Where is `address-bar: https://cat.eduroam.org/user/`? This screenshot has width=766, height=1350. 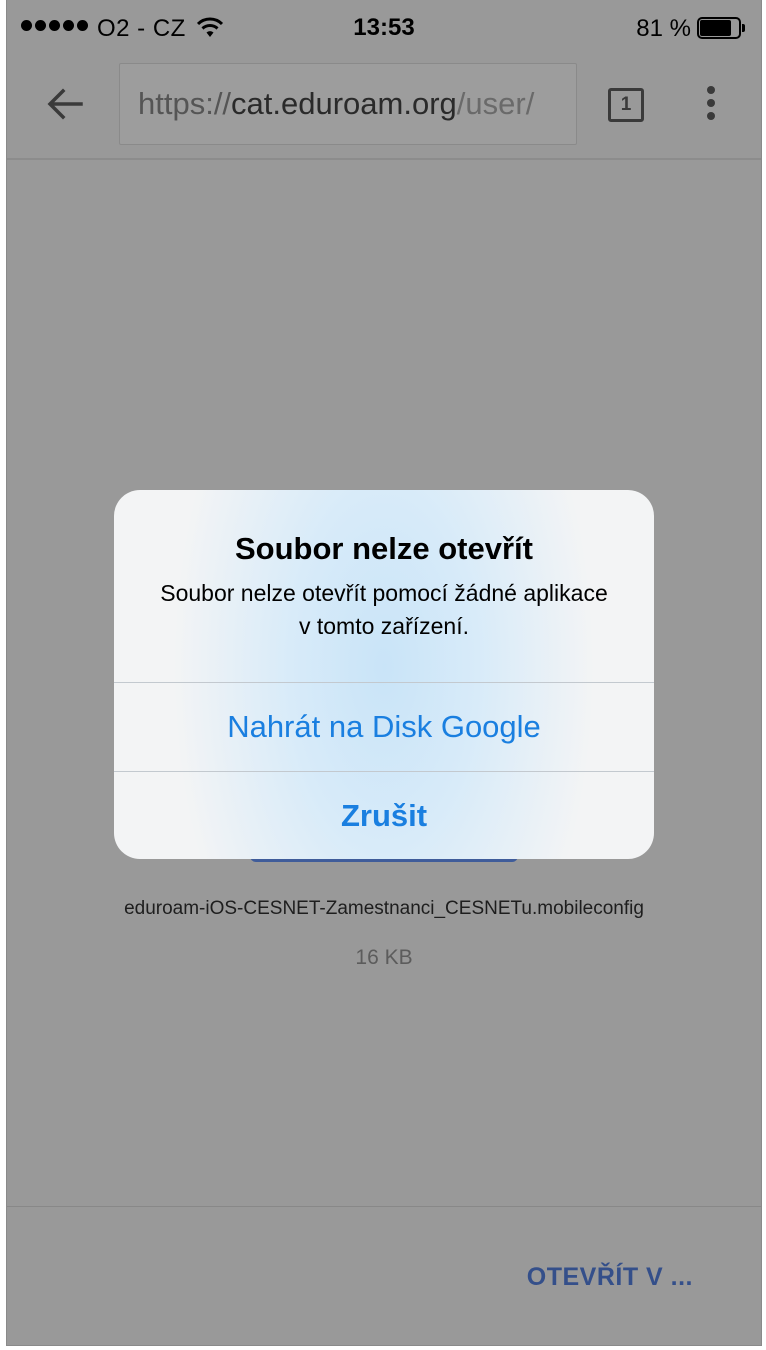
address-bar: https://cat.eduroam.org/user/ is located at coordinates (348, 104).